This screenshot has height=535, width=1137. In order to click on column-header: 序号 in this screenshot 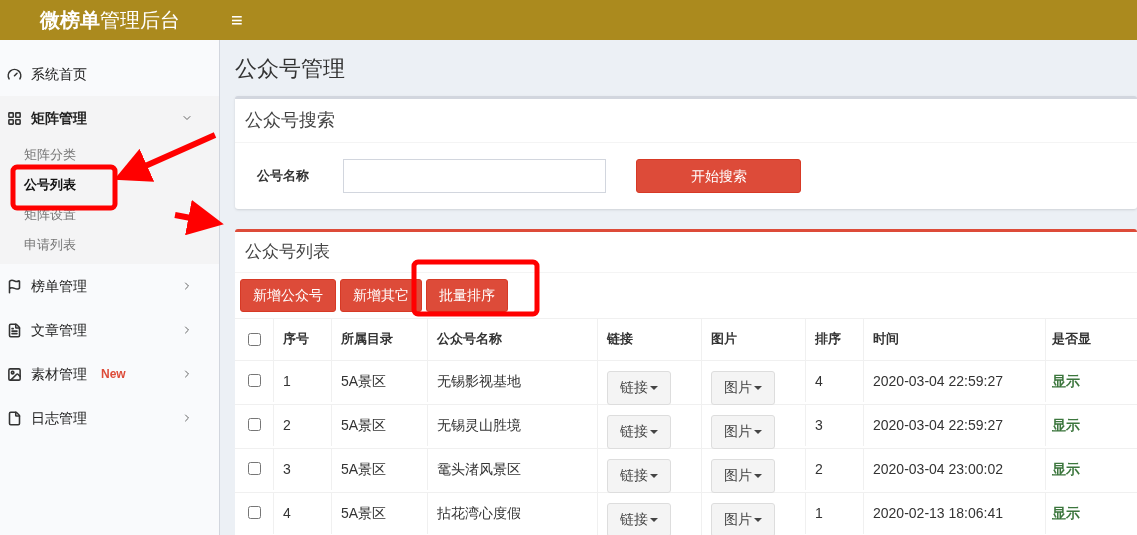, I will do `click(302, 339)`.